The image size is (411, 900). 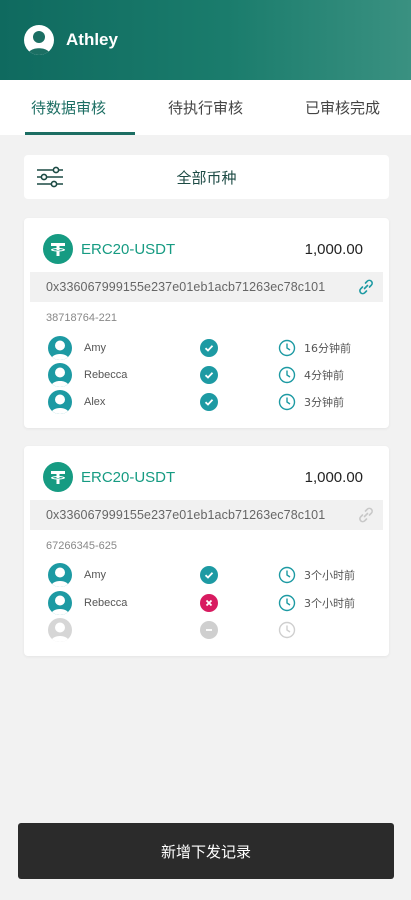 What do you see at coordinates (81, 318) in the screenshot?
I see `order-id: 38718764-221` at bounding box center [81, 318].